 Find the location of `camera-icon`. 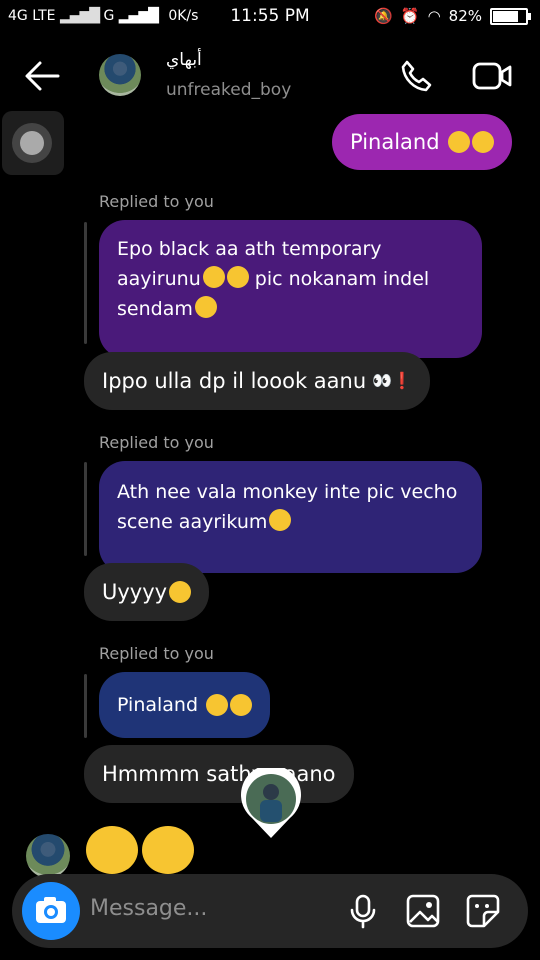

camera-icon is located at coordinates (51, 910).